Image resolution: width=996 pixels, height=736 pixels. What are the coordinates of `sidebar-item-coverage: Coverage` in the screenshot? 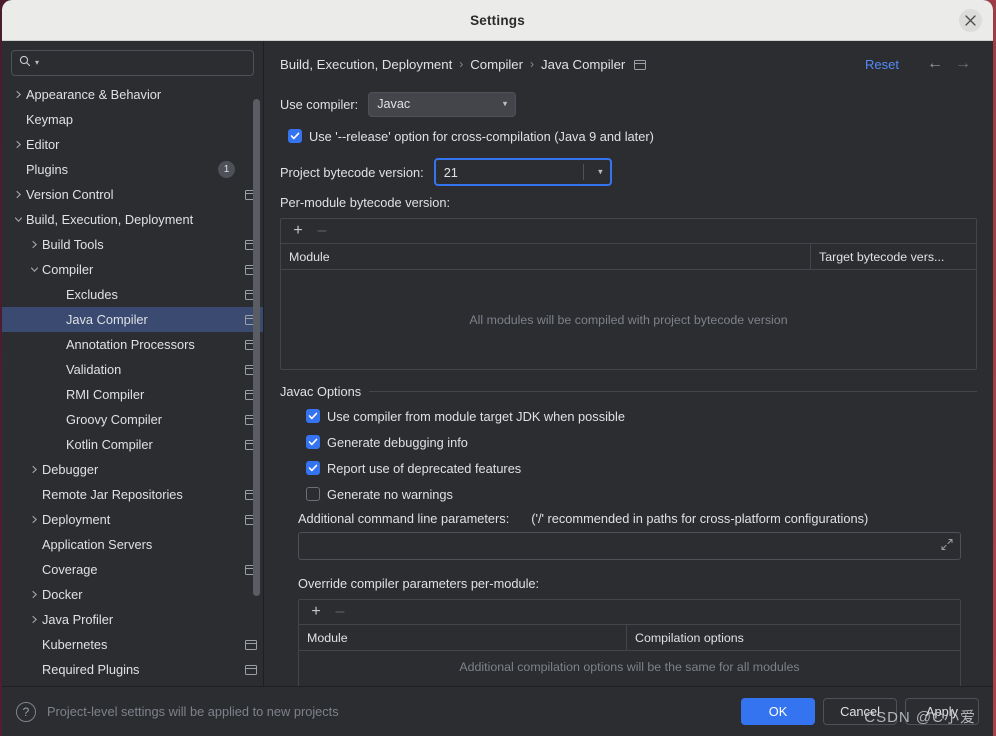 It's located at (132, 569).